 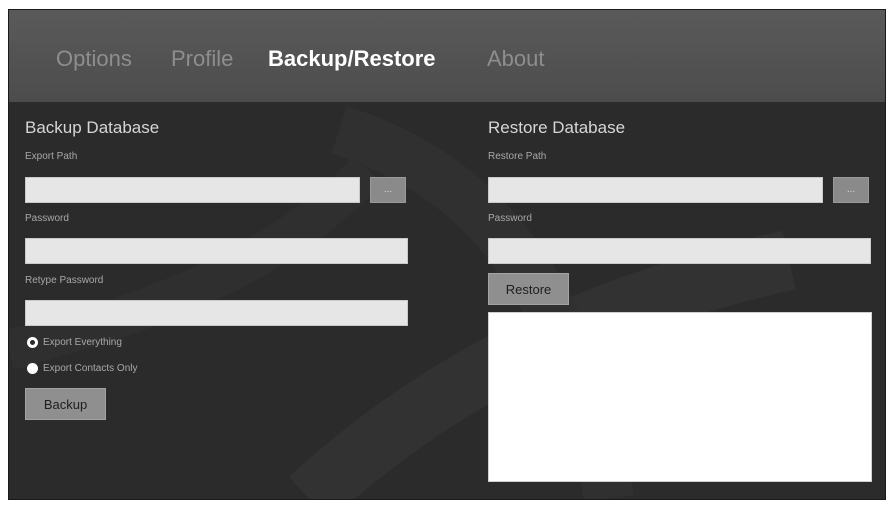 I want to click on export-path-input, so click(x=192, y=190).